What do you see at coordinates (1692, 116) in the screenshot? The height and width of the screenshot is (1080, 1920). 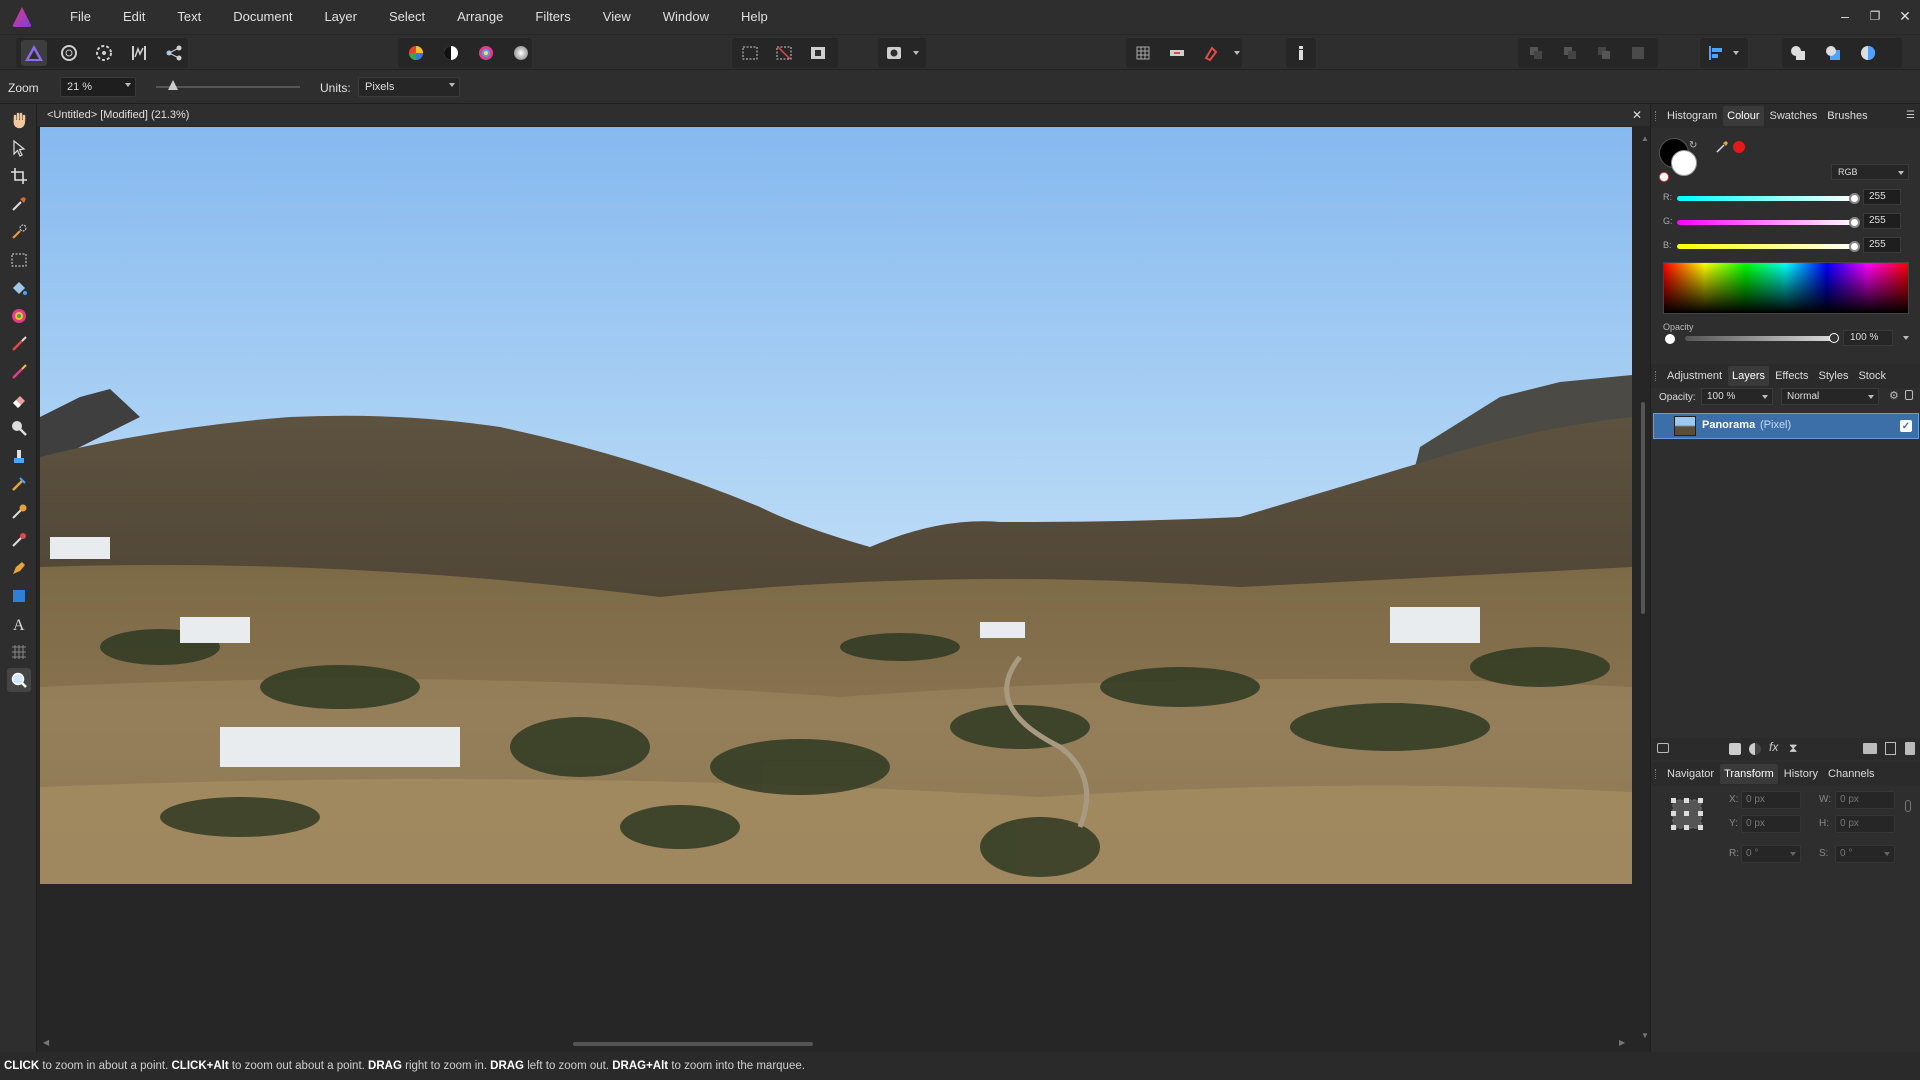 I see `tab-histogram: Histogram` at bounding box center [1692, 116].